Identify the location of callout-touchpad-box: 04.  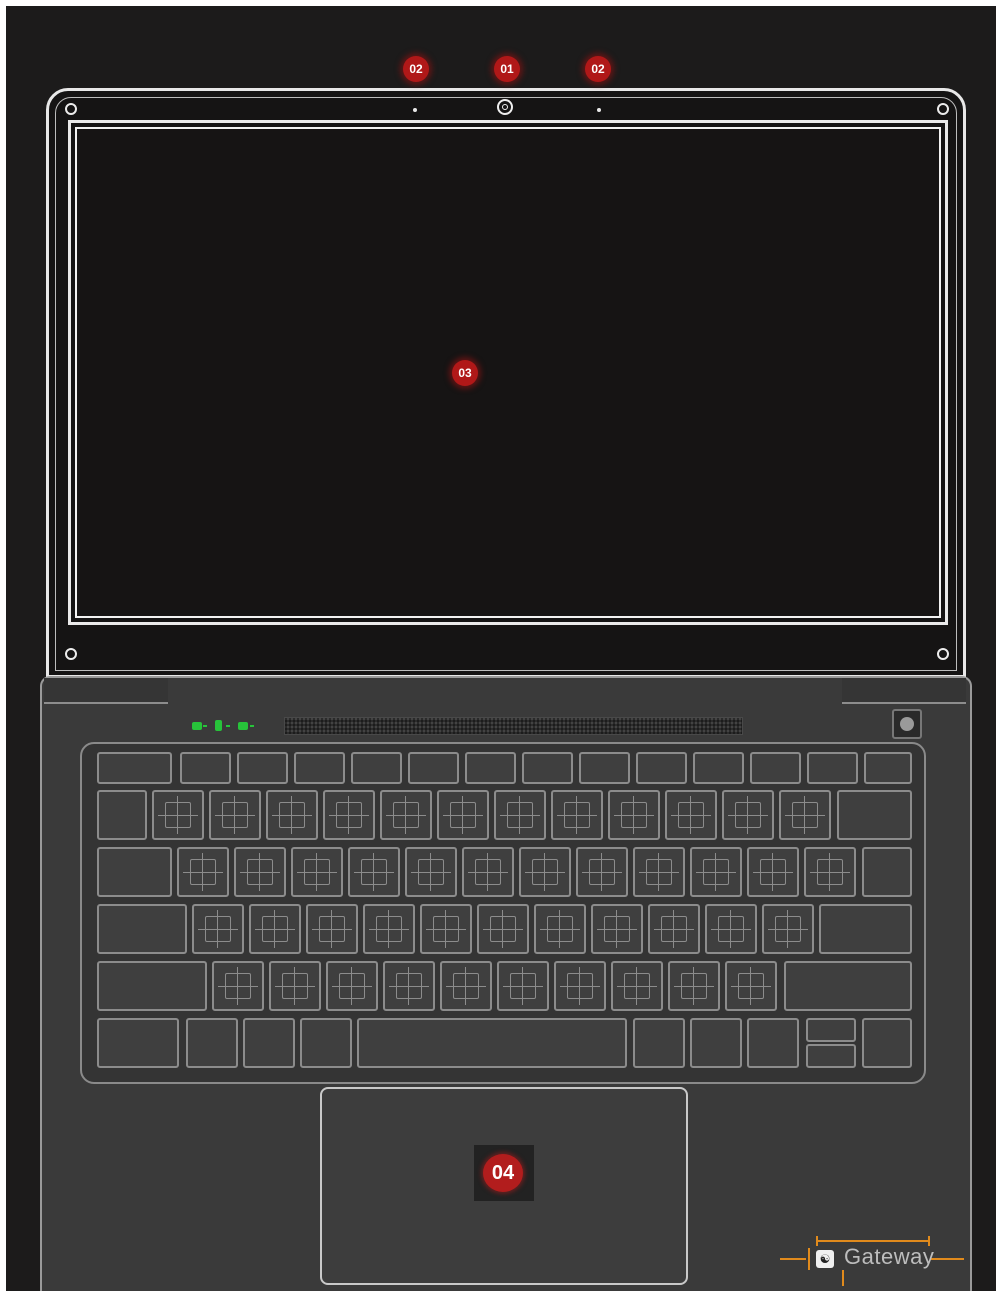
(504, 1173).